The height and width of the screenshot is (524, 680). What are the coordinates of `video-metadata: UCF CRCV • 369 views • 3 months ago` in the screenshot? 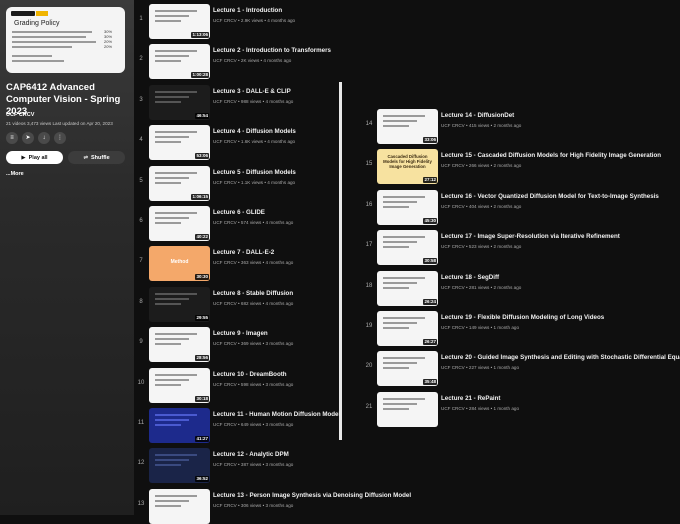 It's located at (253, 344).